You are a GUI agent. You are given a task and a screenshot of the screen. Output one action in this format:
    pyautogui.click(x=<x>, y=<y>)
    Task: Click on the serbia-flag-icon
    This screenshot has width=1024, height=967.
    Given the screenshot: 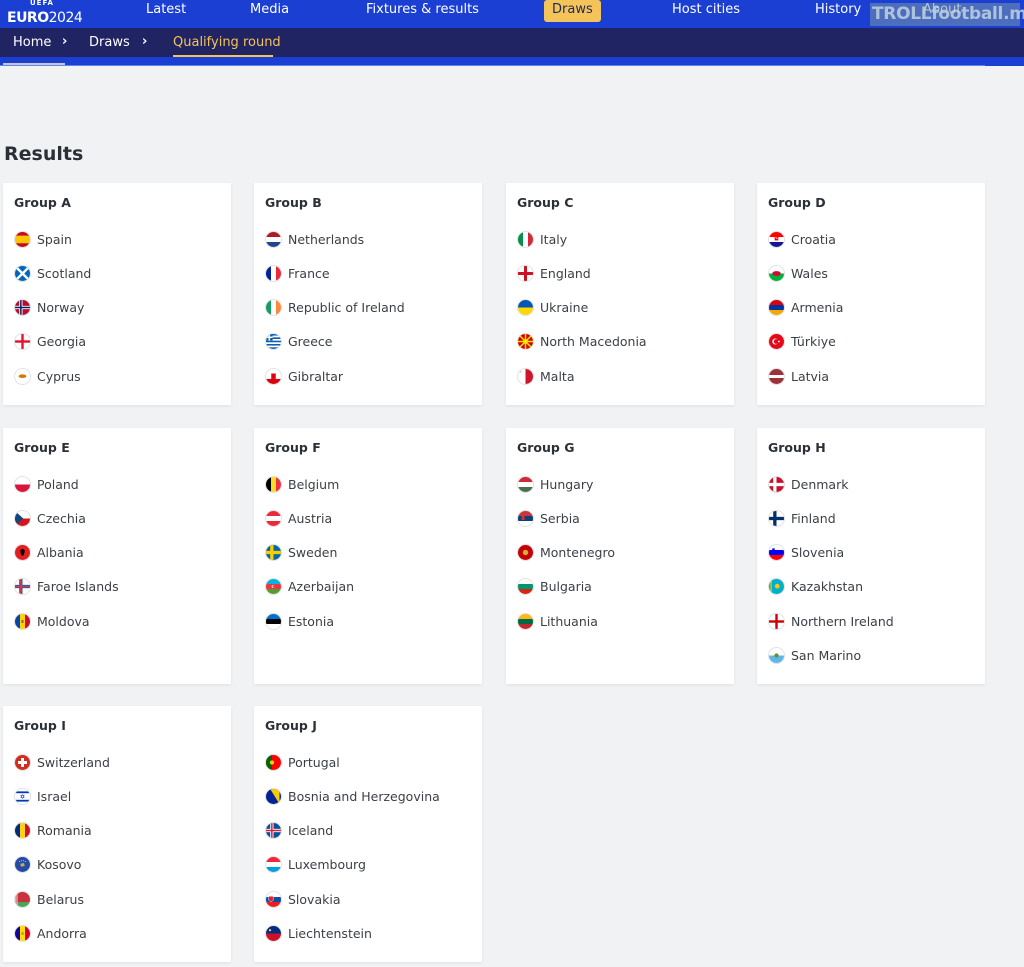 What is the action you would take?
    pyautogui.click(x=525, y=518)
    